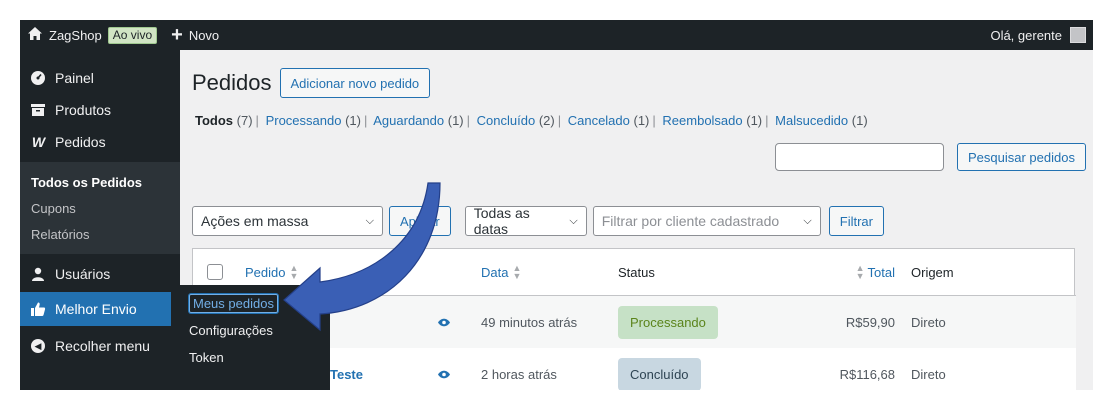 Image resolution: width=1113 pixels, height=410 pixels. Describe the element at coordinates (599, 120) in the screenshot. I see `view-cancelado: Cancelado` at that location.